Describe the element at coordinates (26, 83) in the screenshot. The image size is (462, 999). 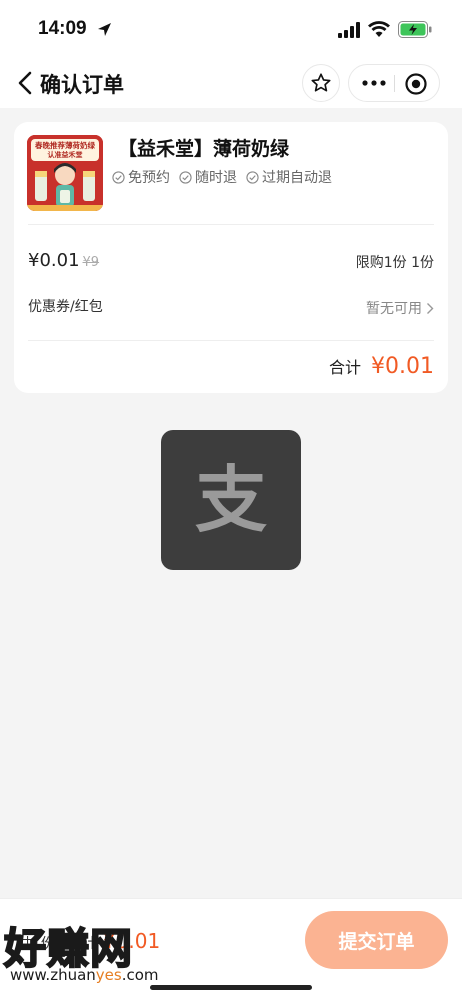
I see `back-arrow-icon` at that location.